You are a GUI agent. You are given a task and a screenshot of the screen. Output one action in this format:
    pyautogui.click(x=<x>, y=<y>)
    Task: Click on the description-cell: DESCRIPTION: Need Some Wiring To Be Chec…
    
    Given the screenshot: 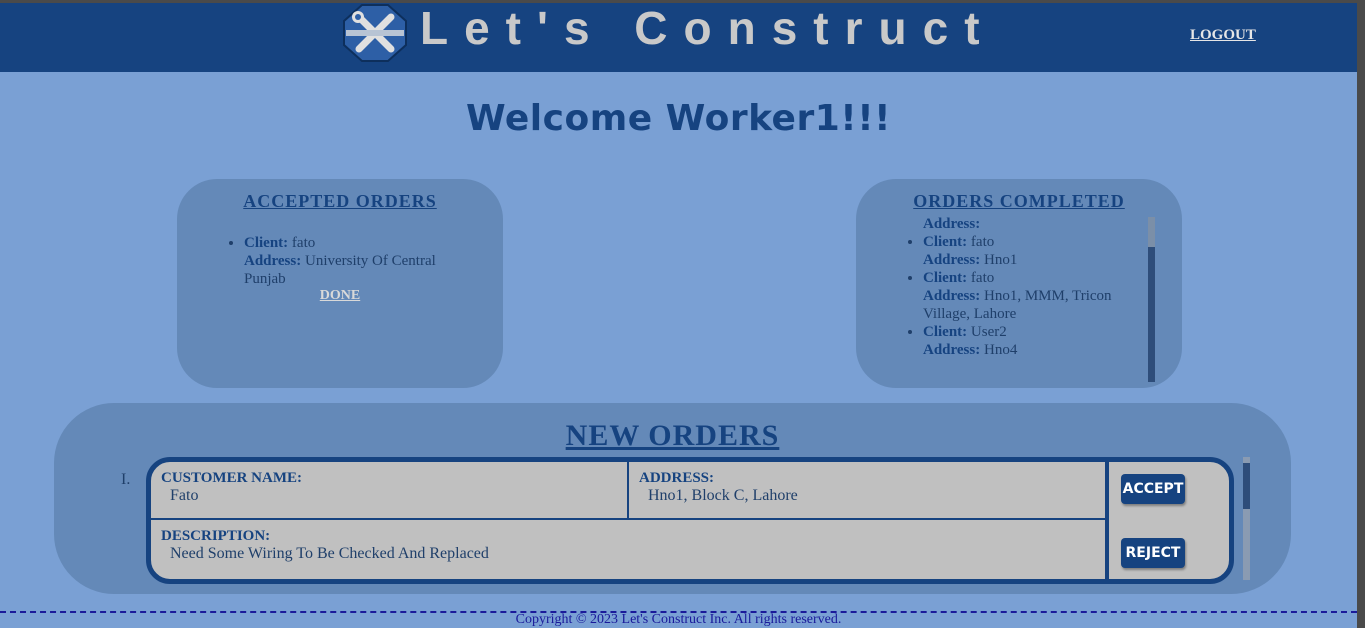 What is the action you would take?
    pyautogui.click(x=325, y=545)
    